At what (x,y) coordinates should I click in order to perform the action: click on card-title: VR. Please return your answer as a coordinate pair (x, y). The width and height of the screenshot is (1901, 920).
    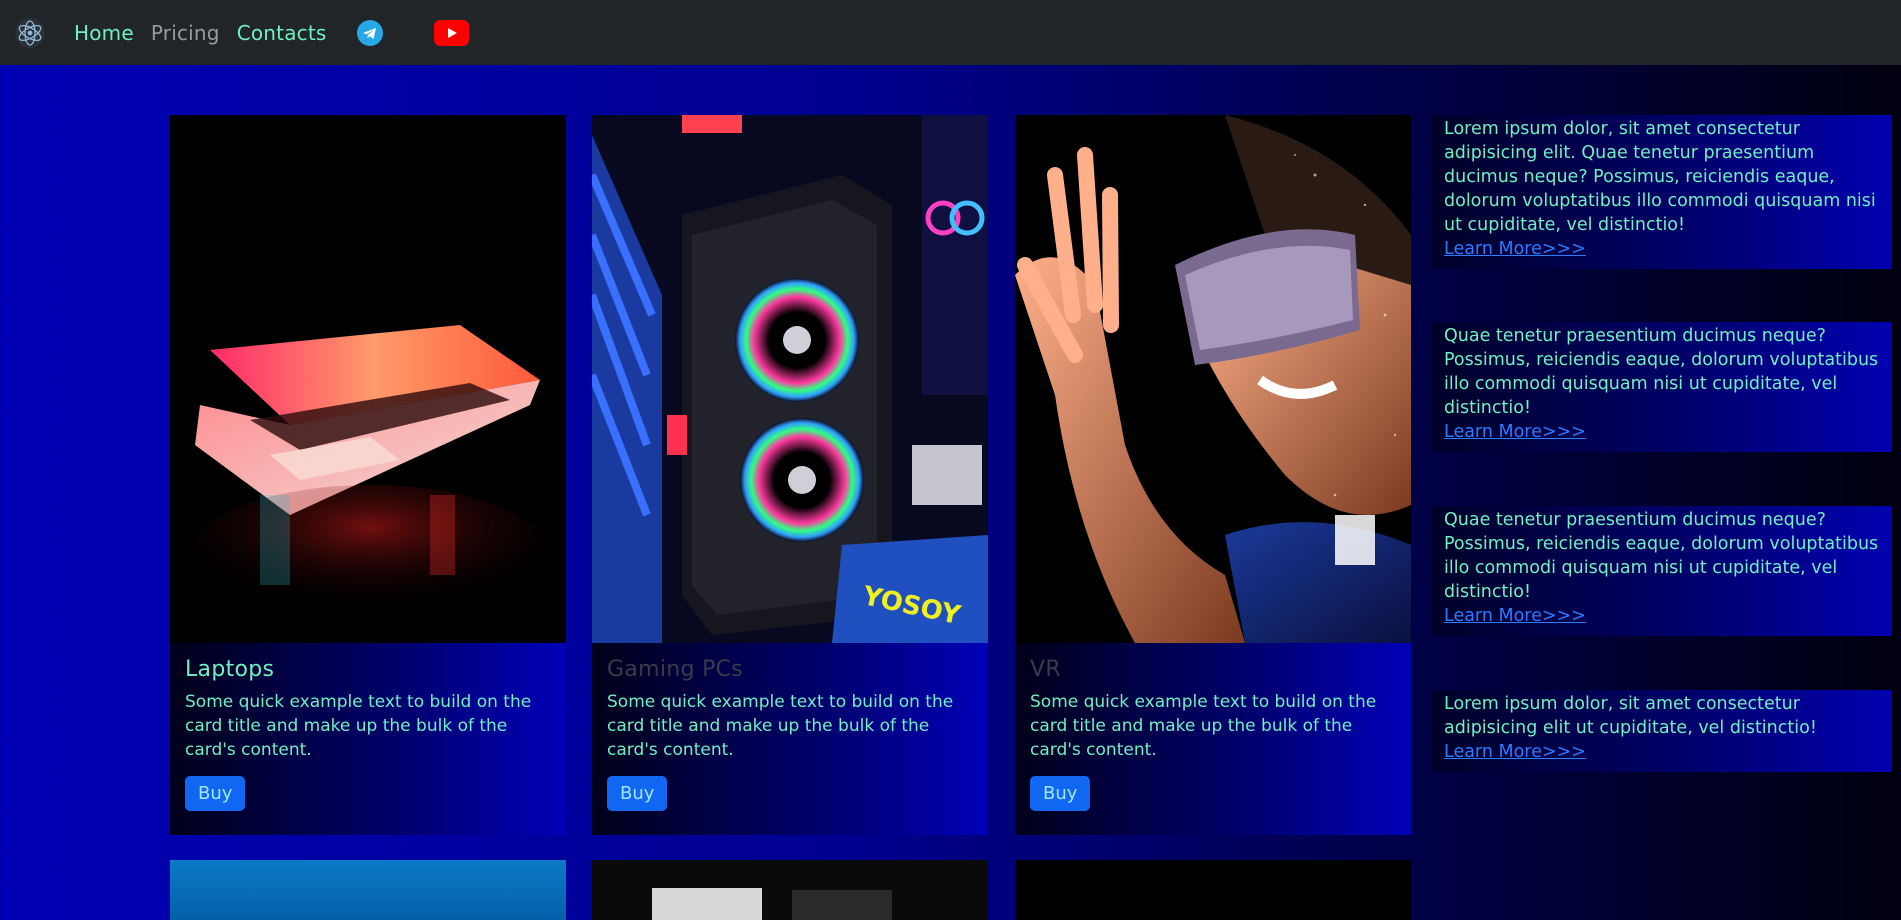
    Looking at the image, I should click on (1045, 669).